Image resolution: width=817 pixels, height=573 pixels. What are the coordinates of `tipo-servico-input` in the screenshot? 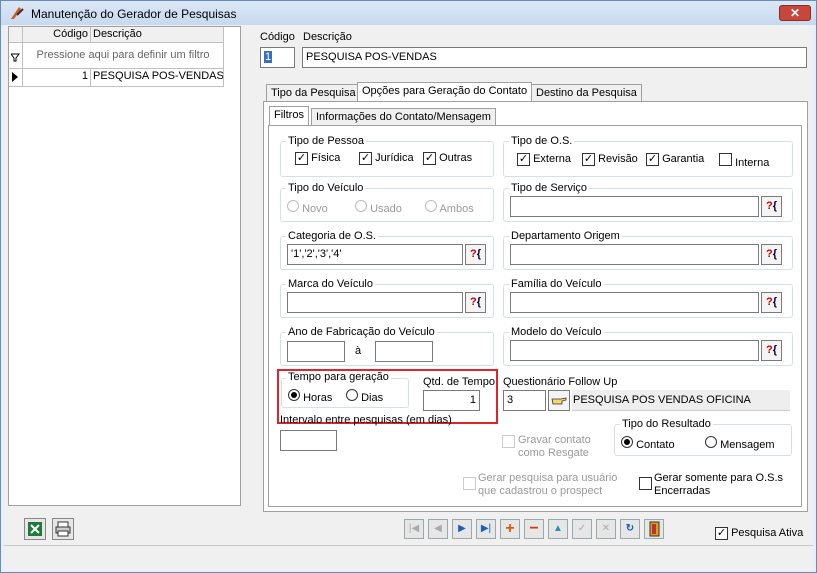 It's located at (634, 206).